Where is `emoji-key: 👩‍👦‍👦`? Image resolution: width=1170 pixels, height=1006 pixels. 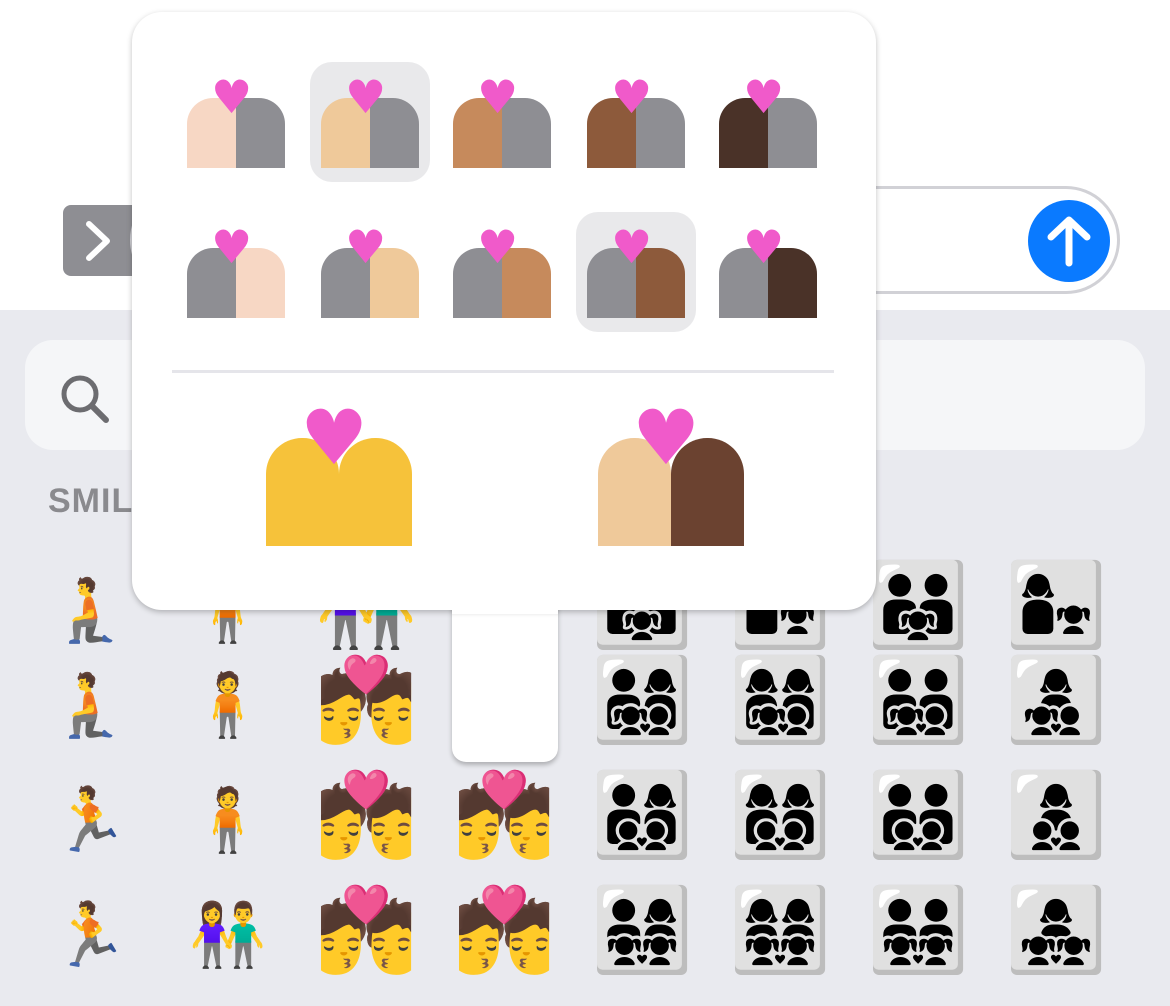
emoji-key: 👩‍👦‍👦 is located at coordinates (1056, 816).